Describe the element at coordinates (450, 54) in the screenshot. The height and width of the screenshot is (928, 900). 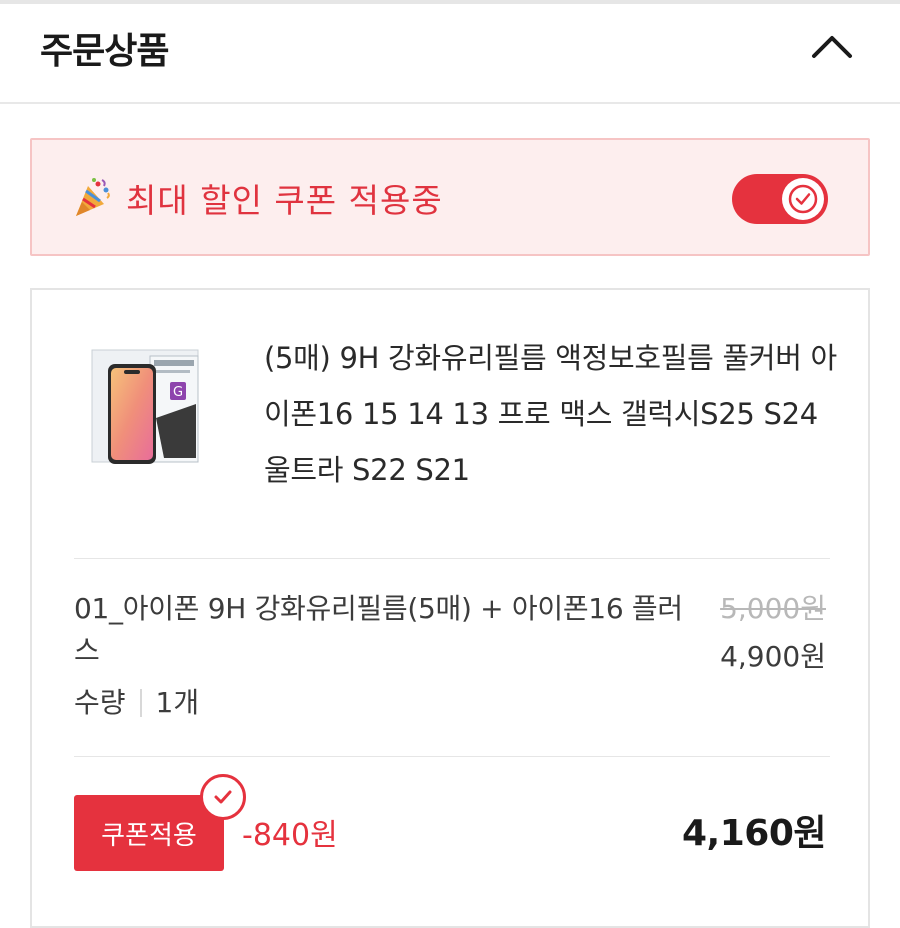
I see `order-items-header: 주문상품` at that location.